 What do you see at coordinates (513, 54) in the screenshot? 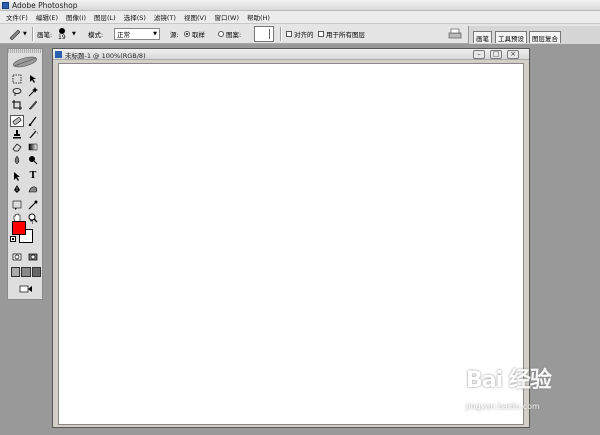
I see `close-button: ×` at bounding box center [513, 54].